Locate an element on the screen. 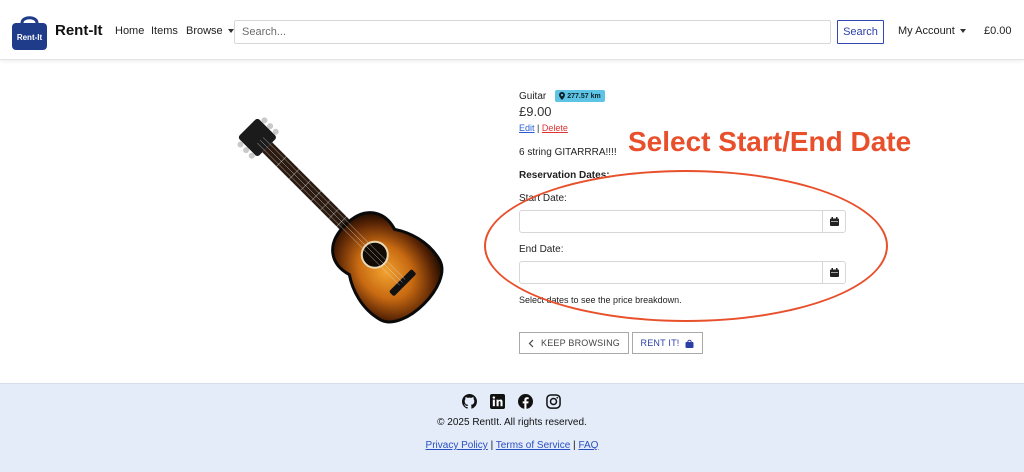  logo-text: Rent-It is located at coordinates (30, 37).